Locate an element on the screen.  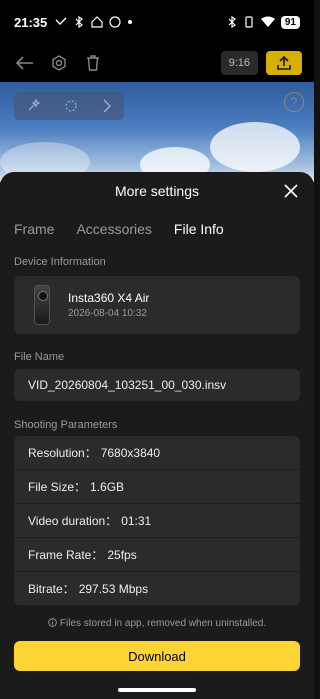
sheet-title: More settings is located at coordinates (157, 191).